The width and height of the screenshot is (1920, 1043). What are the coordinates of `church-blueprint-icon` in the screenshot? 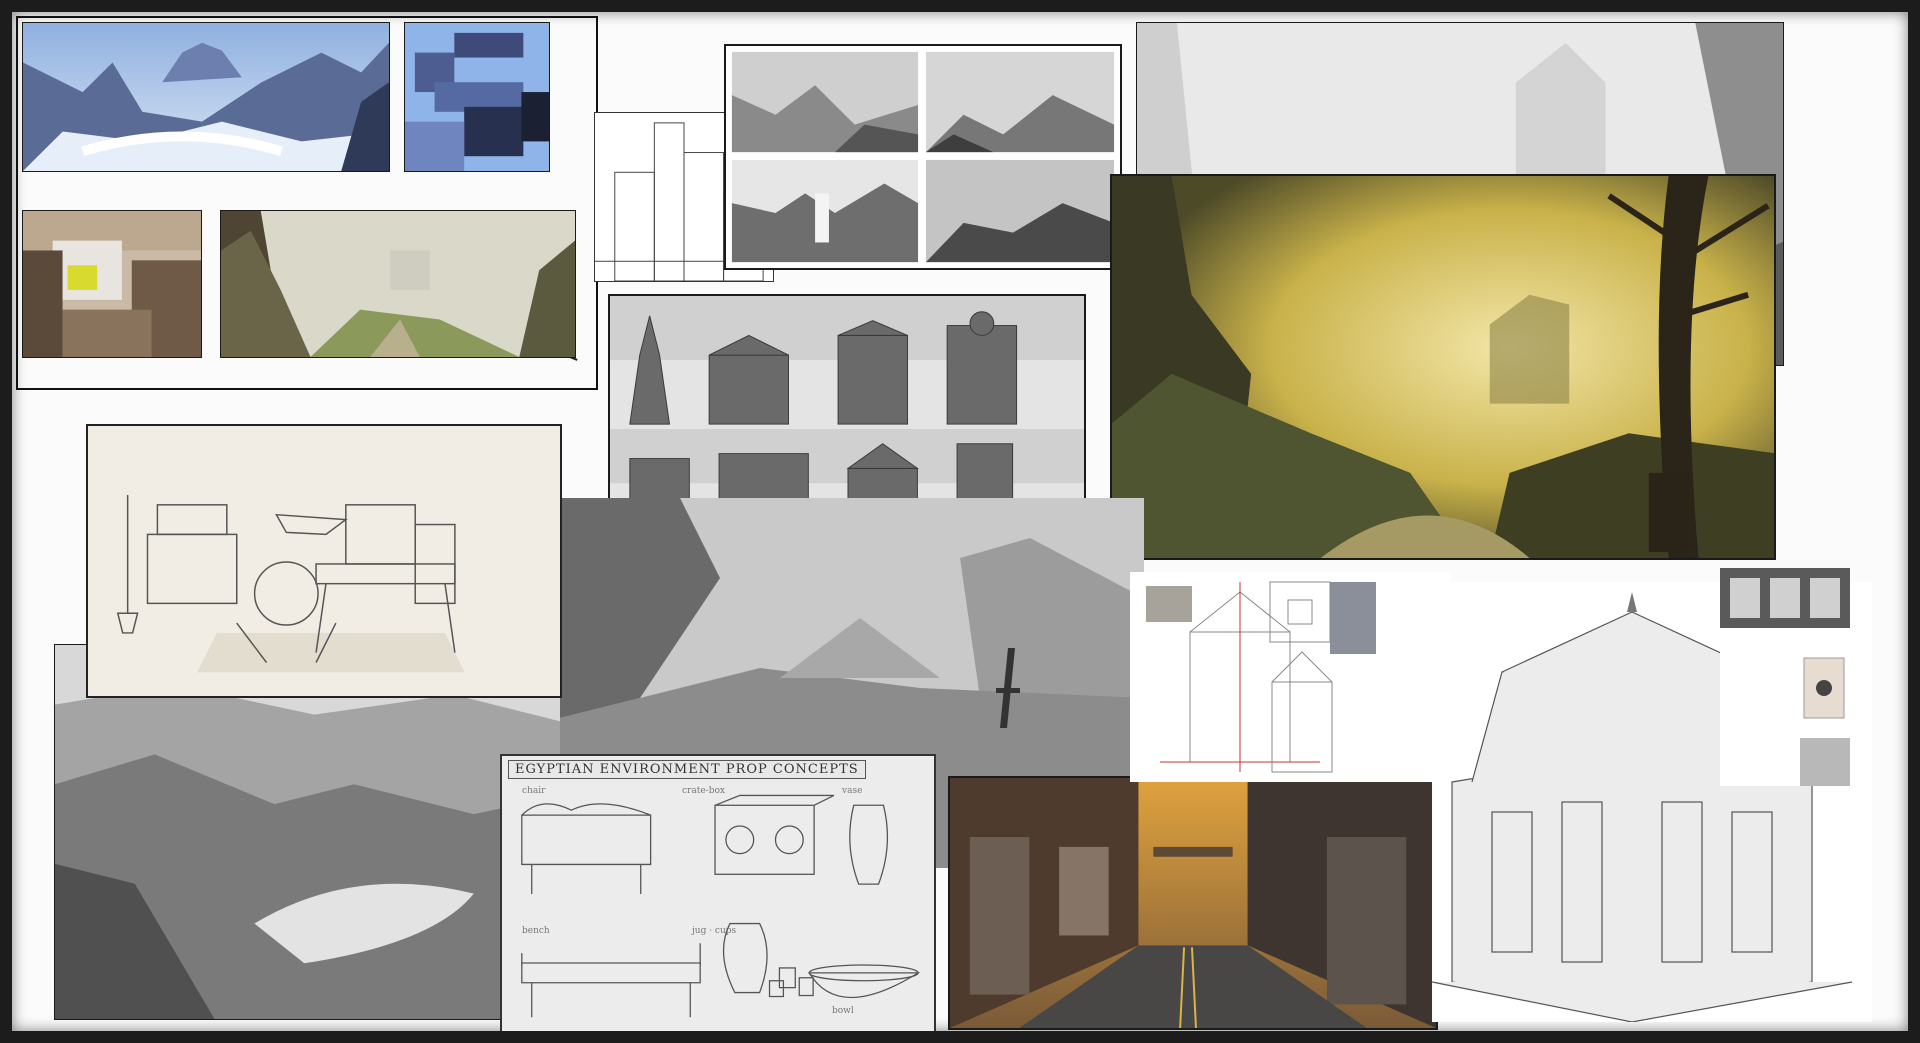 It's located at (1290, 677).